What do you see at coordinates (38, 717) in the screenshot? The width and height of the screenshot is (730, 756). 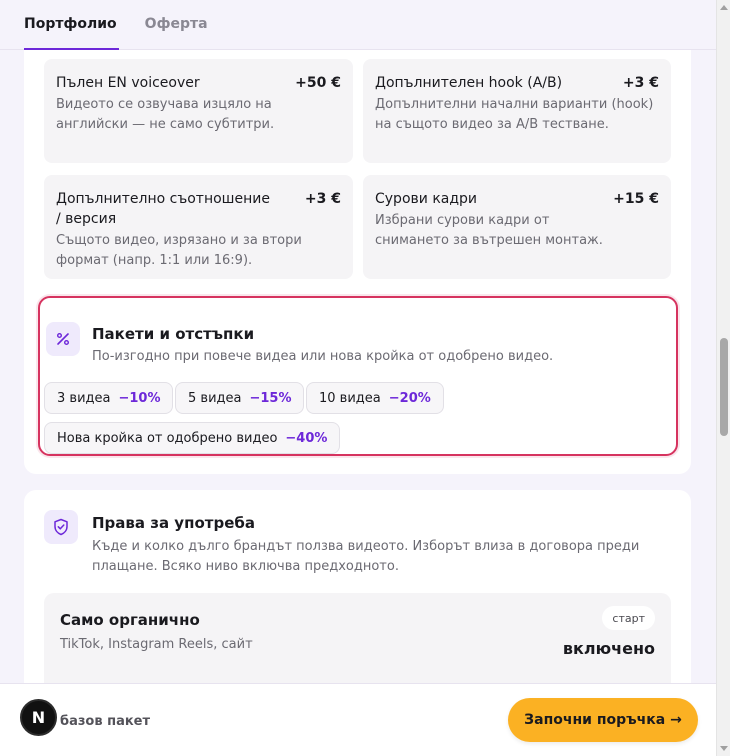 I see `avatar: N` at bounding box center [38, 717].